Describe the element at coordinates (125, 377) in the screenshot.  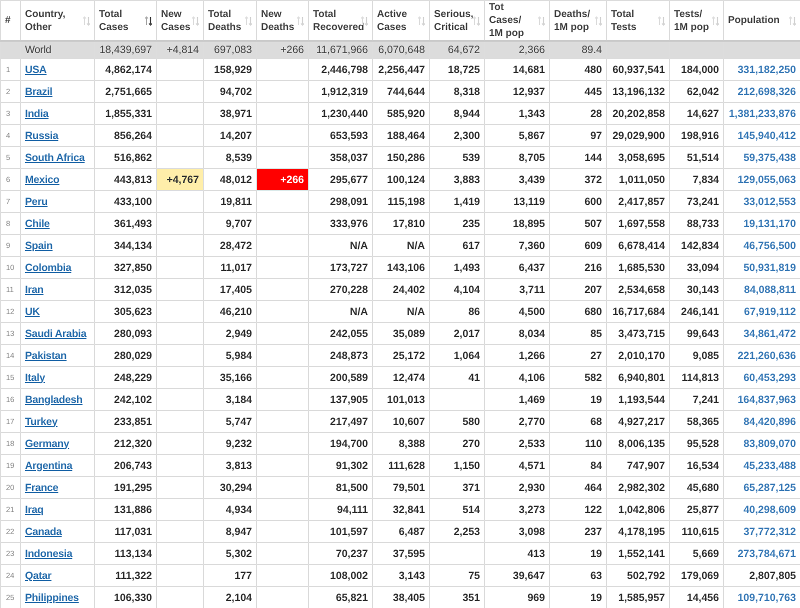
I see `table-cell: 248,229` at that location.